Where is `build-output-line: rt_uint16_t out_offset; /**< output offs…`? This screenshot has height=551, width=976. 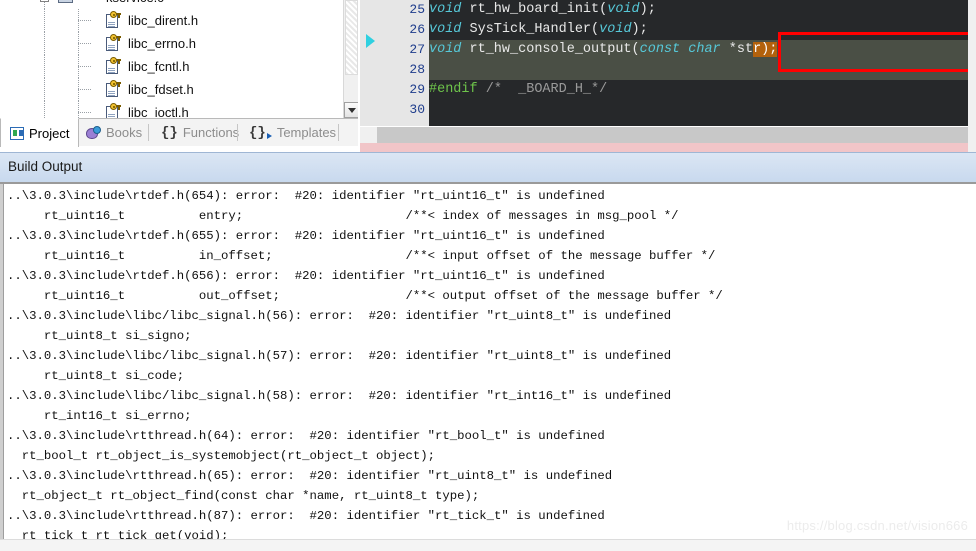 build-output-line: rt_uint16_t out_offset; /**< output offs… is located at coordinates (491, 296).